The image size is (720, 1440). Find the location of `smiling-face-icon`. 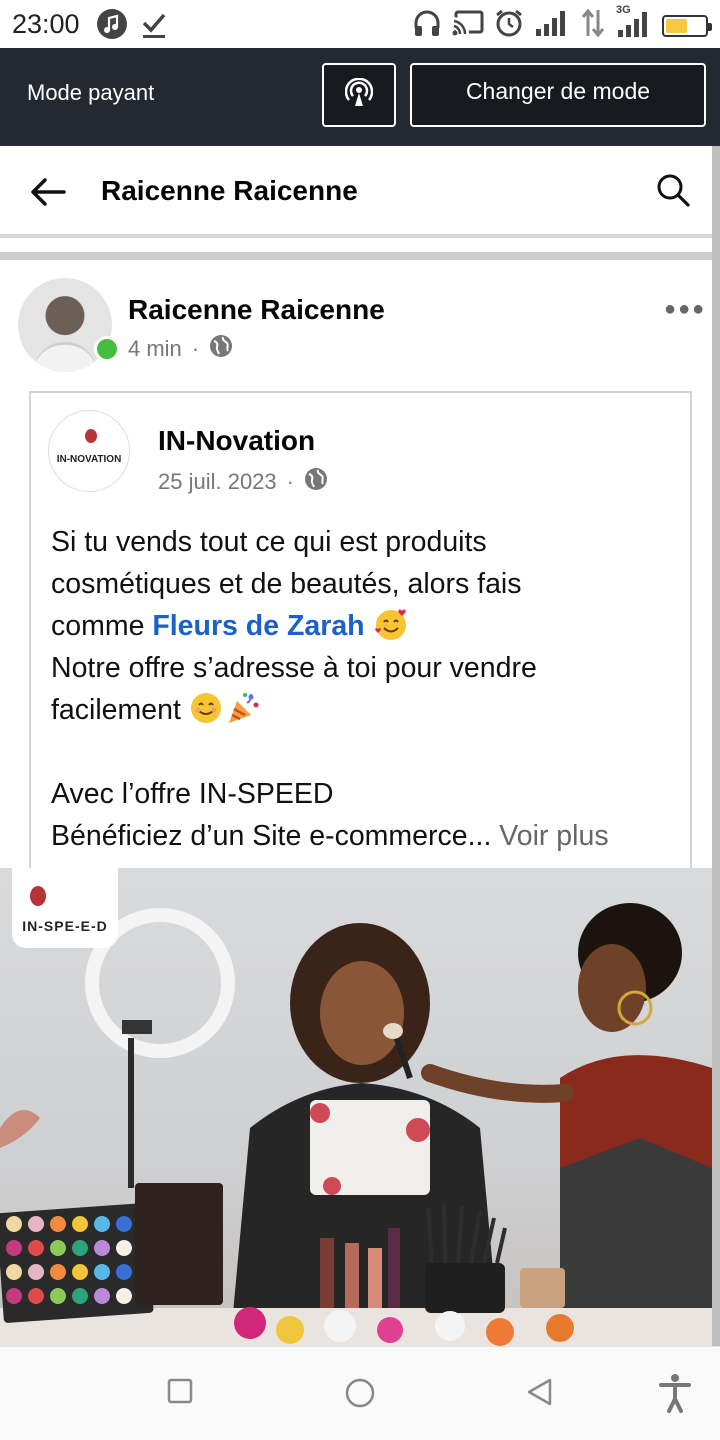

smiling-face-icon is located at coordinates (207, 708).